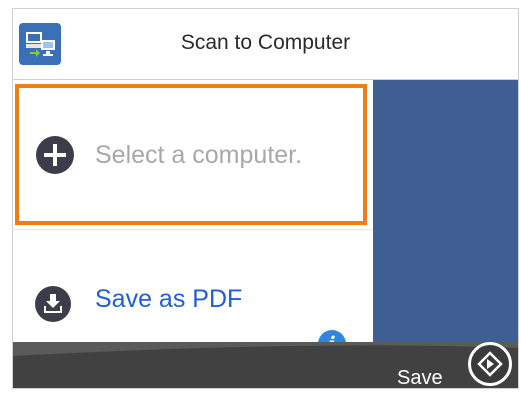  Describe the element at coordinates (199, 155) in the screenshot. I see `select-computer-label: Select a computer.` at that location.